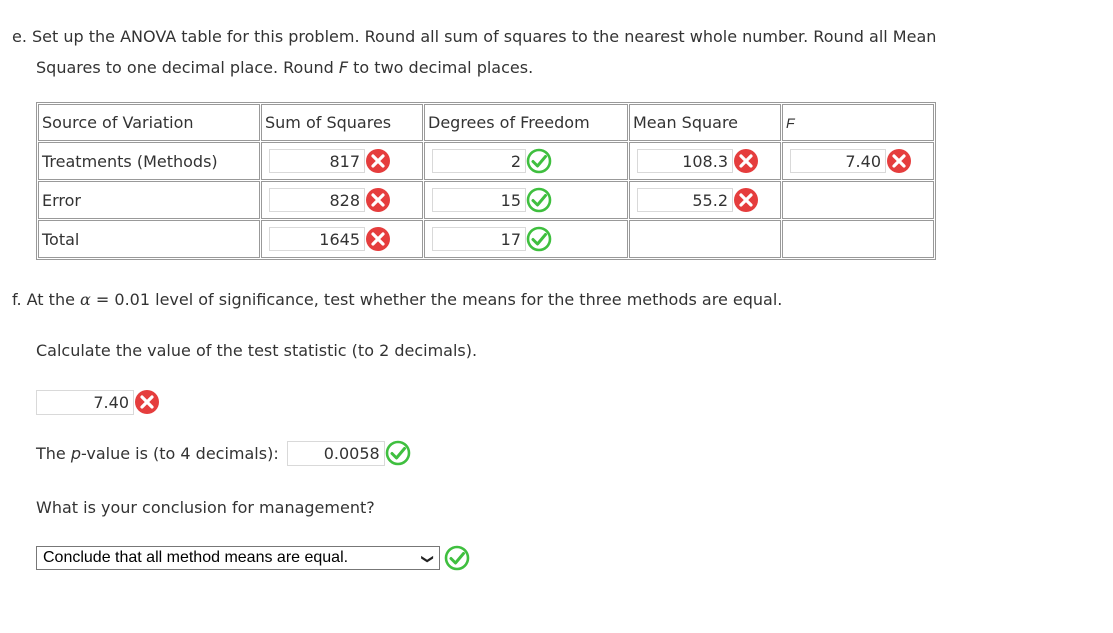 This screenshot has height=633, width=1113. What do you see at coordinates (685, 161) in the screenshot?
I see `ms-input: 108.3` at bounding box center [685, 161].